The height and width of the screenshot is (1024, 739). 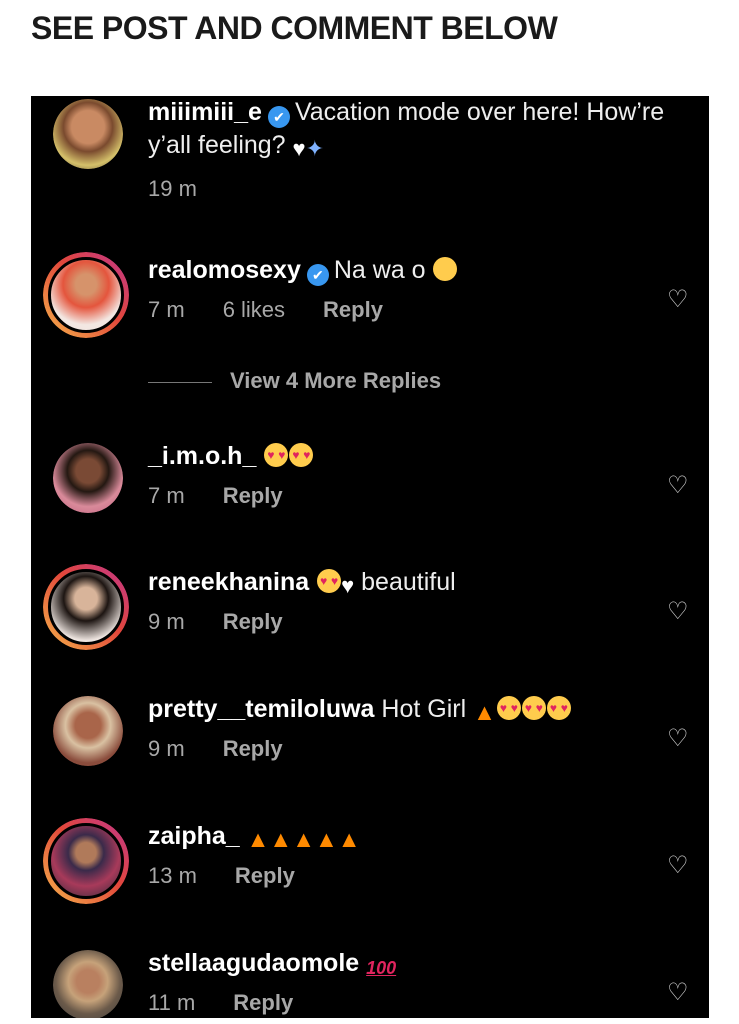 I want to click on view-more-replies: View 4 More Replies, so click(x=294, y=381).